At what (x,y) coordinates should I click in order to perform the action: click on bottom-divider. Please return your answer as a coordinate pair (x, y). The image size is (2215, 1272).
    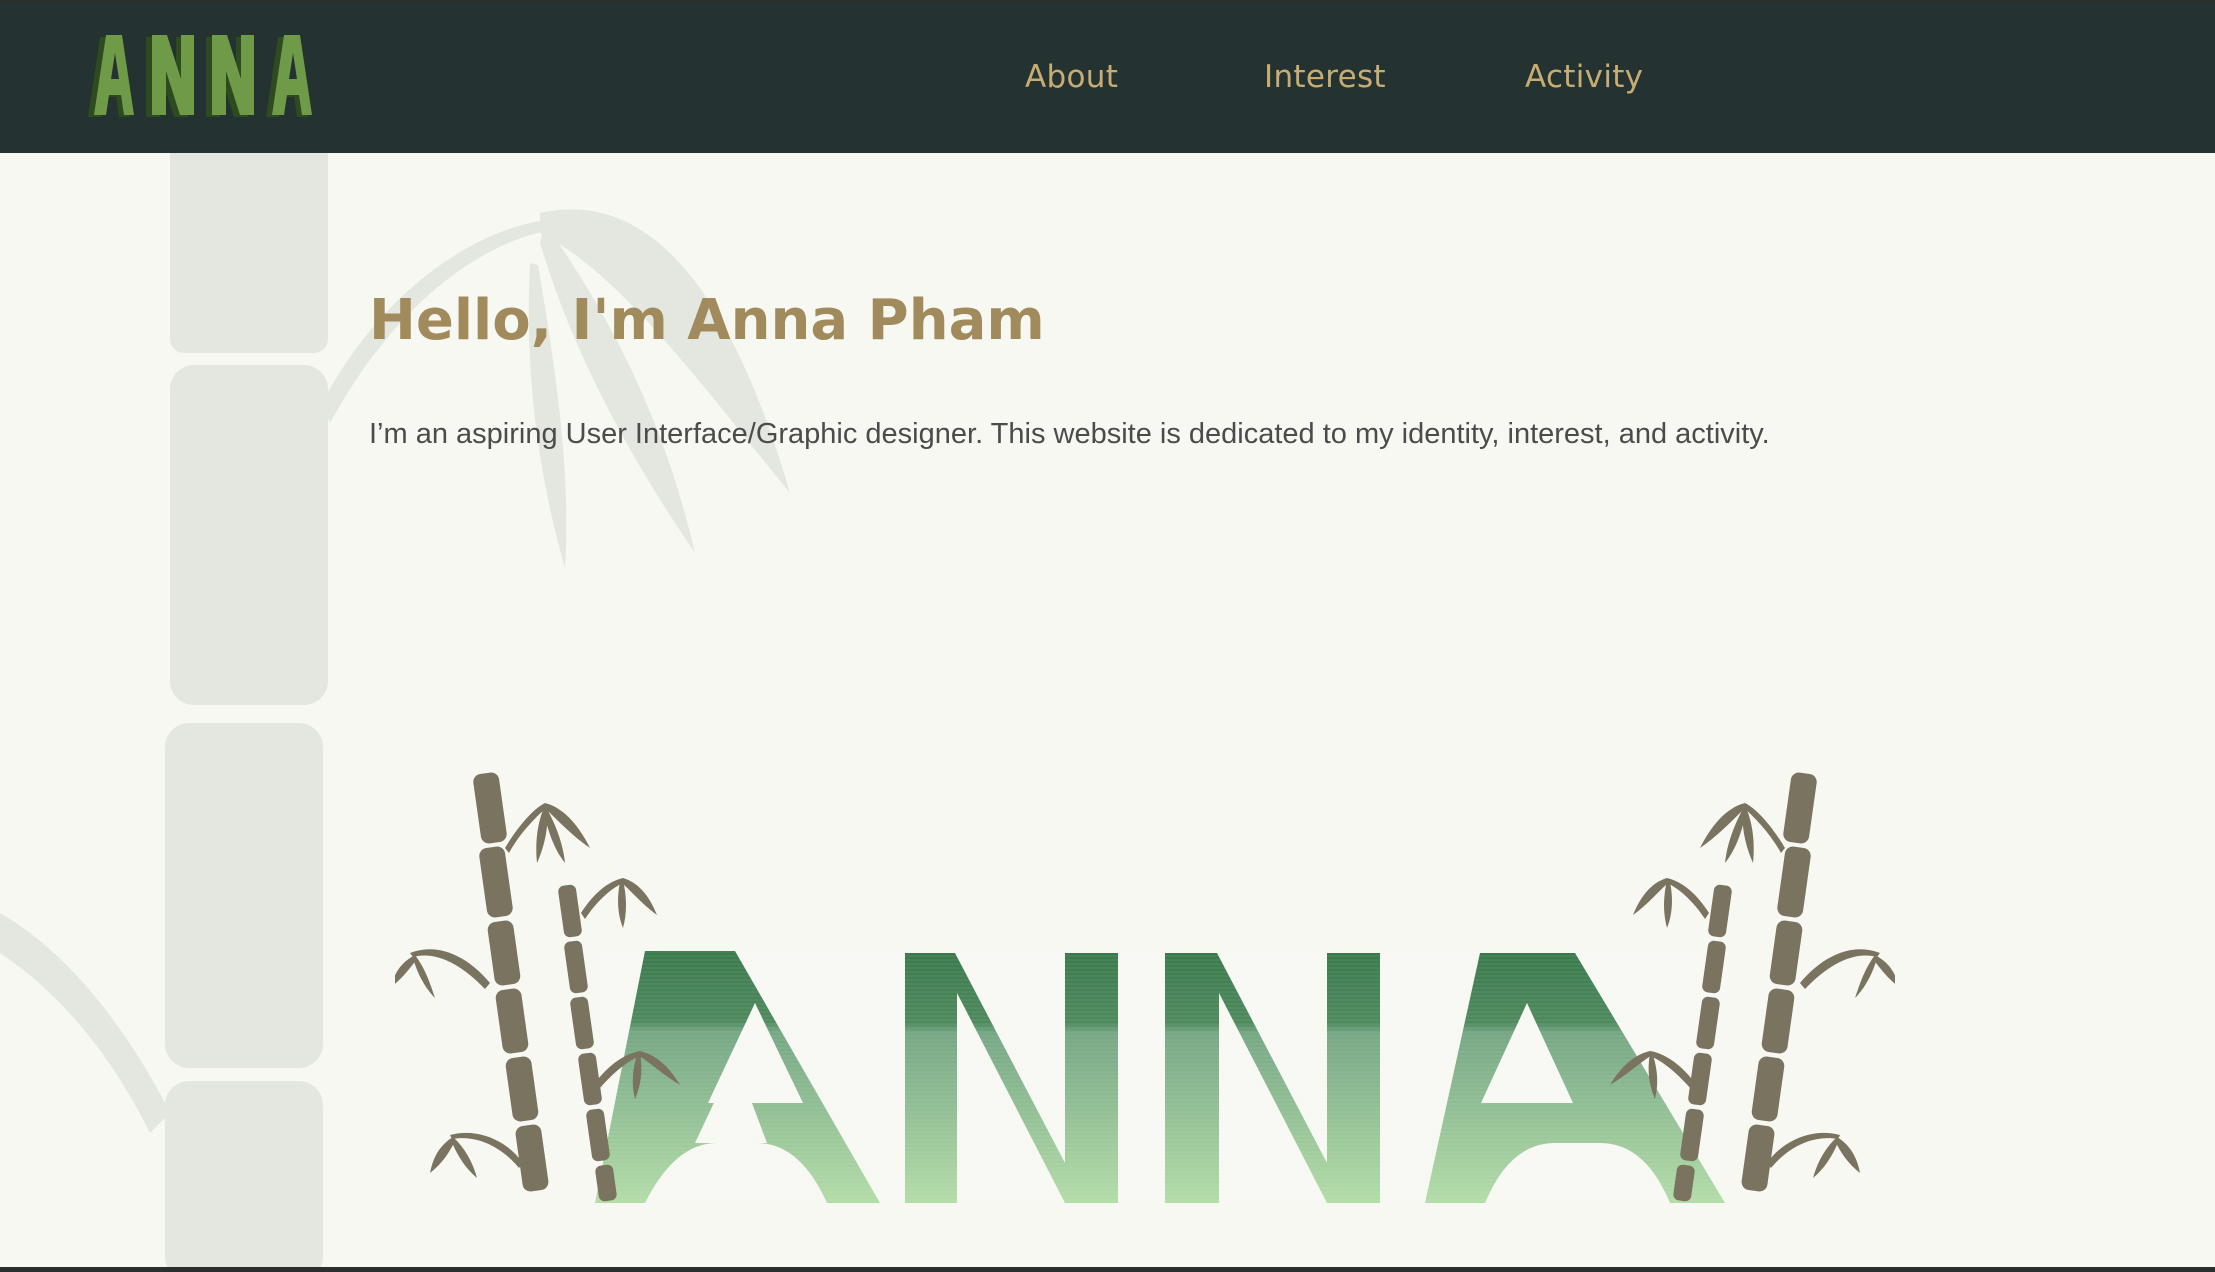
    Looking at the image, I should click on (1107, 1268).